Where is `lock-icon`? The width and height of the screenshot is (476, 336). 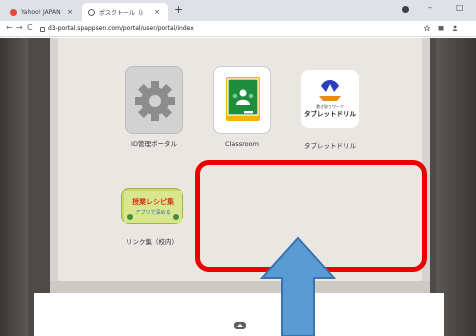
lock-icon is located at coordinates (42, 29).